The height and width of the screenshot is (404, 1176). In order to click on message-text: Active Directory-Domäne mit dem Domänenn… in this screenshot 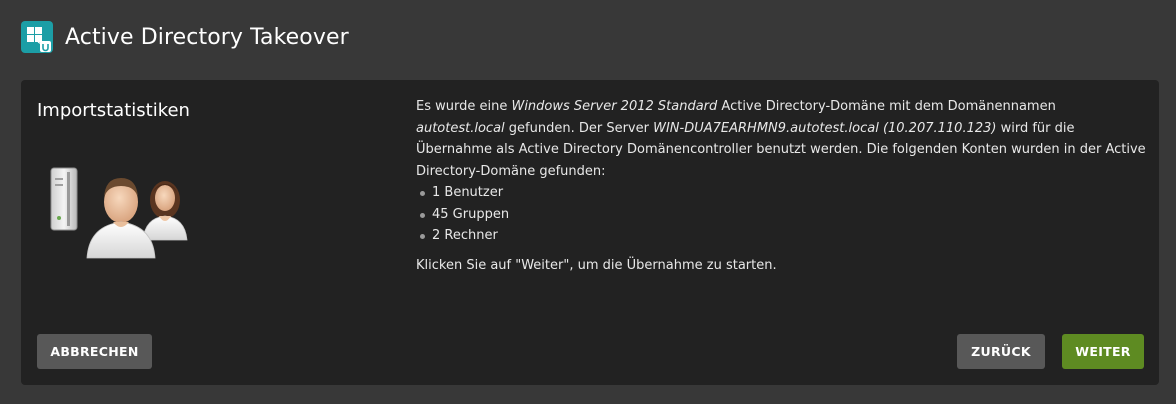, I will do `click(886, 106)`.